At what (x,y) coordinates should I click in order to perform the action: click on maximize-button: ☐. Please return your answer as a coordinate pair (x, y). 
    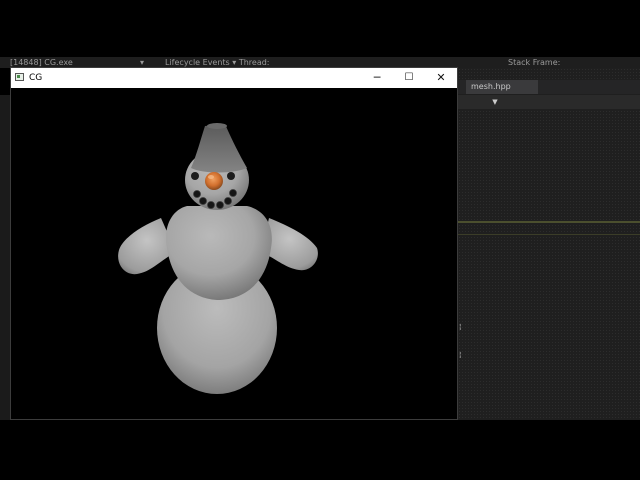
    Looking at the image, I should click on (409, 78).